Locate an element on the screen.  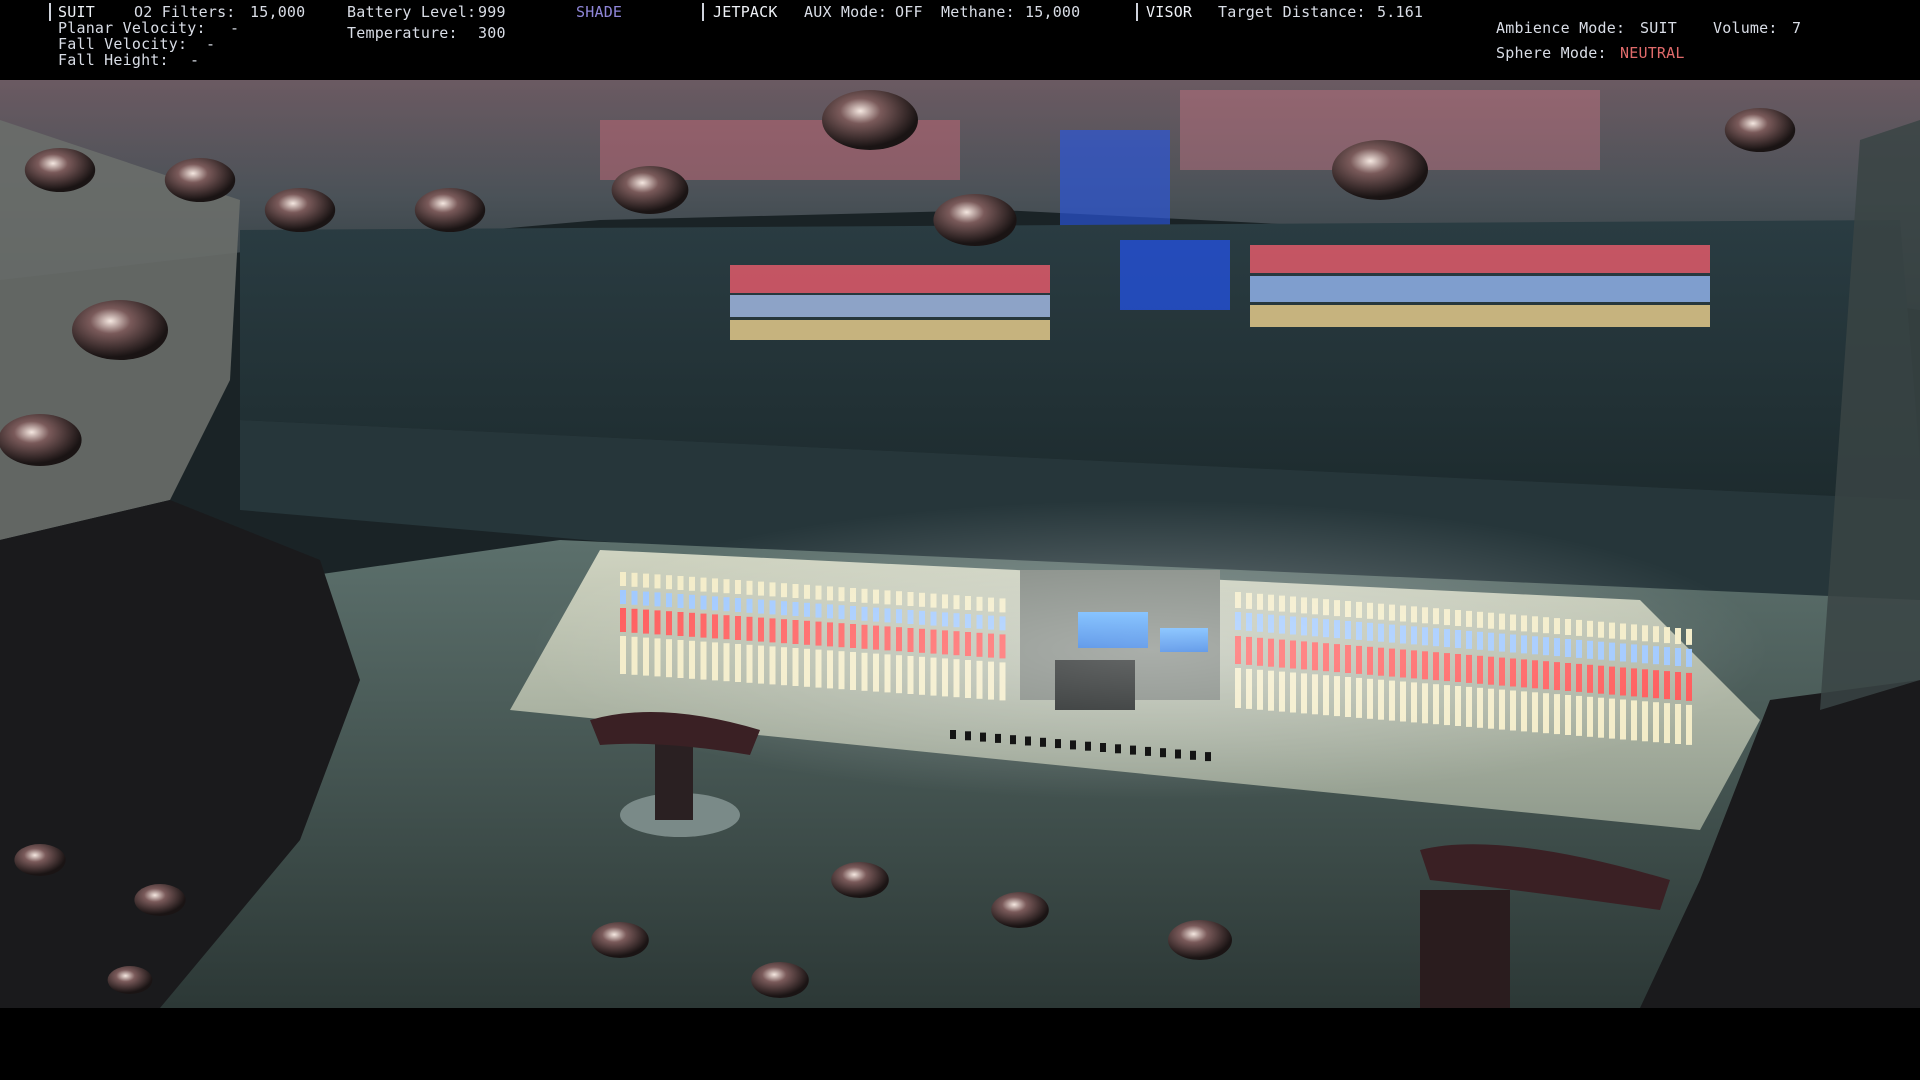
fall-velocity-label: Fall Velocity: is located at coordinates (123, 44).